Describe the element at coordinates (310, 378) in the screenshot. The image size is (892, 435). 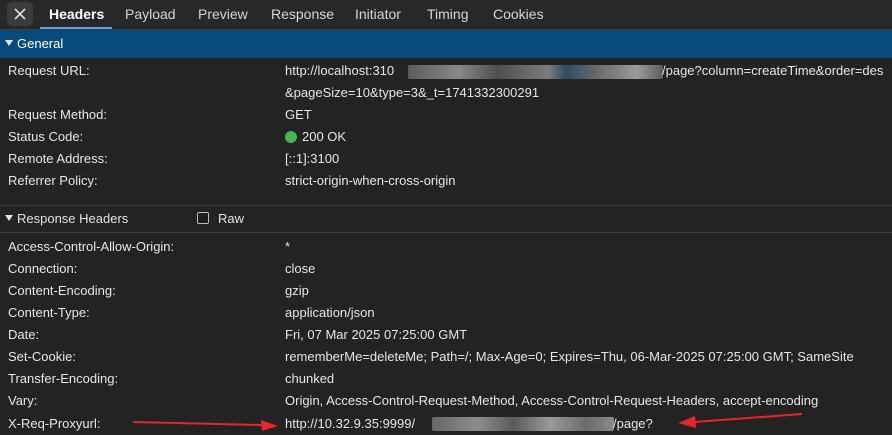
I see `header-value: chunked` at that location.